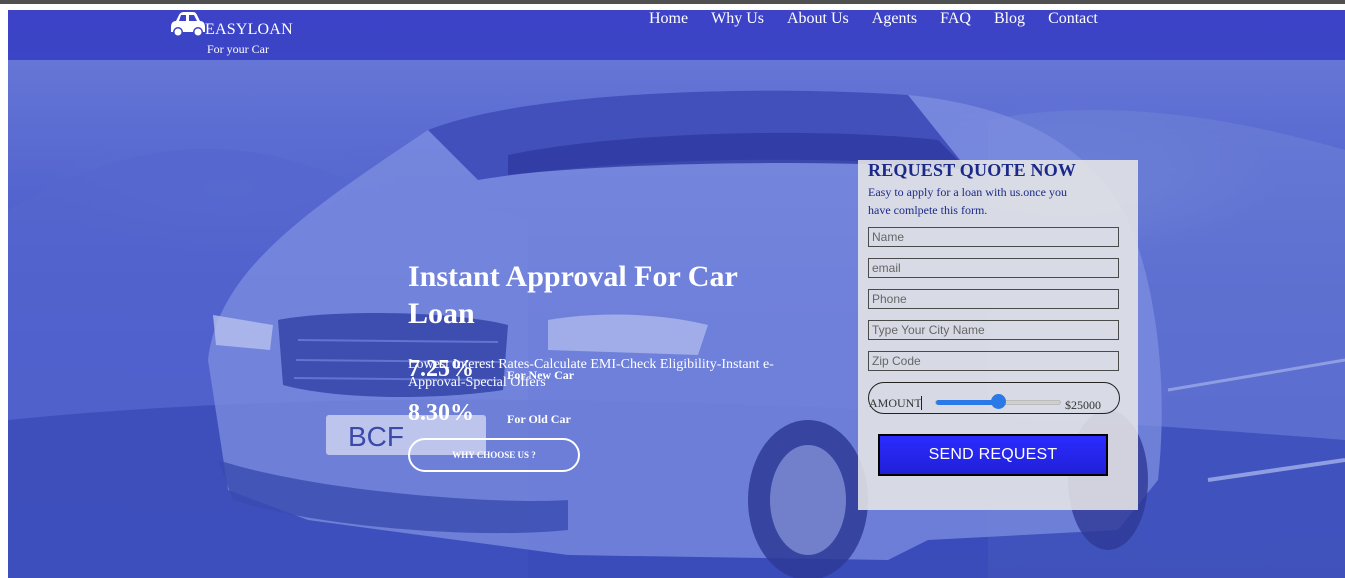 This screenshot has width=1345, height=578. Describe the element at coordinates (672, 2) in the screenshot. I see `top-strip` at that location.